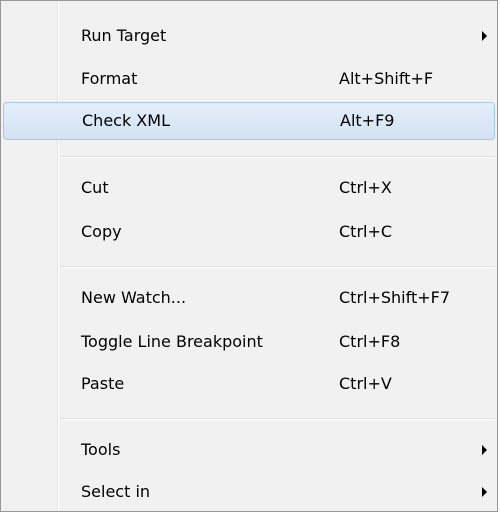  I want to click on menu-item-shortcut: Alt+Shift+F, so click(386, 78).